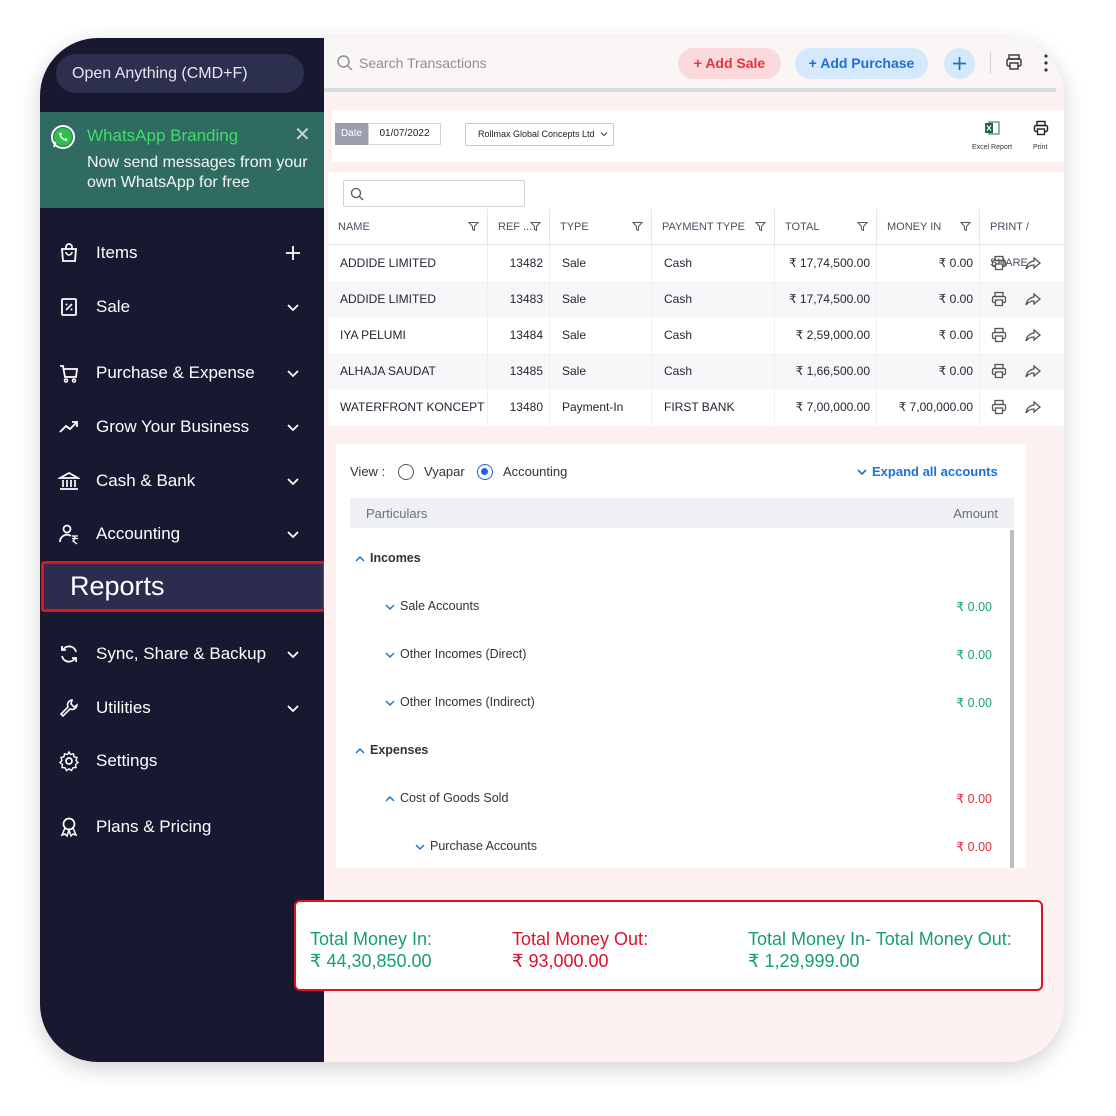 The height and width of the screenshot is (1116, 1116). What do you see at coordinates (539, 134) in the screenshot?
I see `firm-select: Rollmax Global Concepts Ltd` at bounding box center [539, 134].